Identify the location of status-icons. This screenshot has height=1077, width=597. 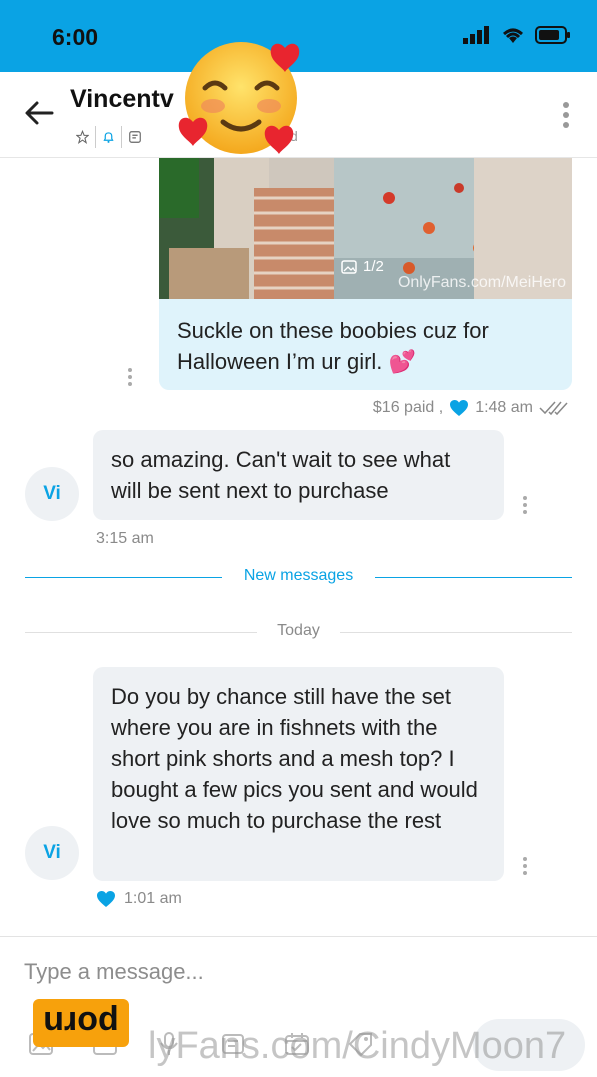
(517, 35).